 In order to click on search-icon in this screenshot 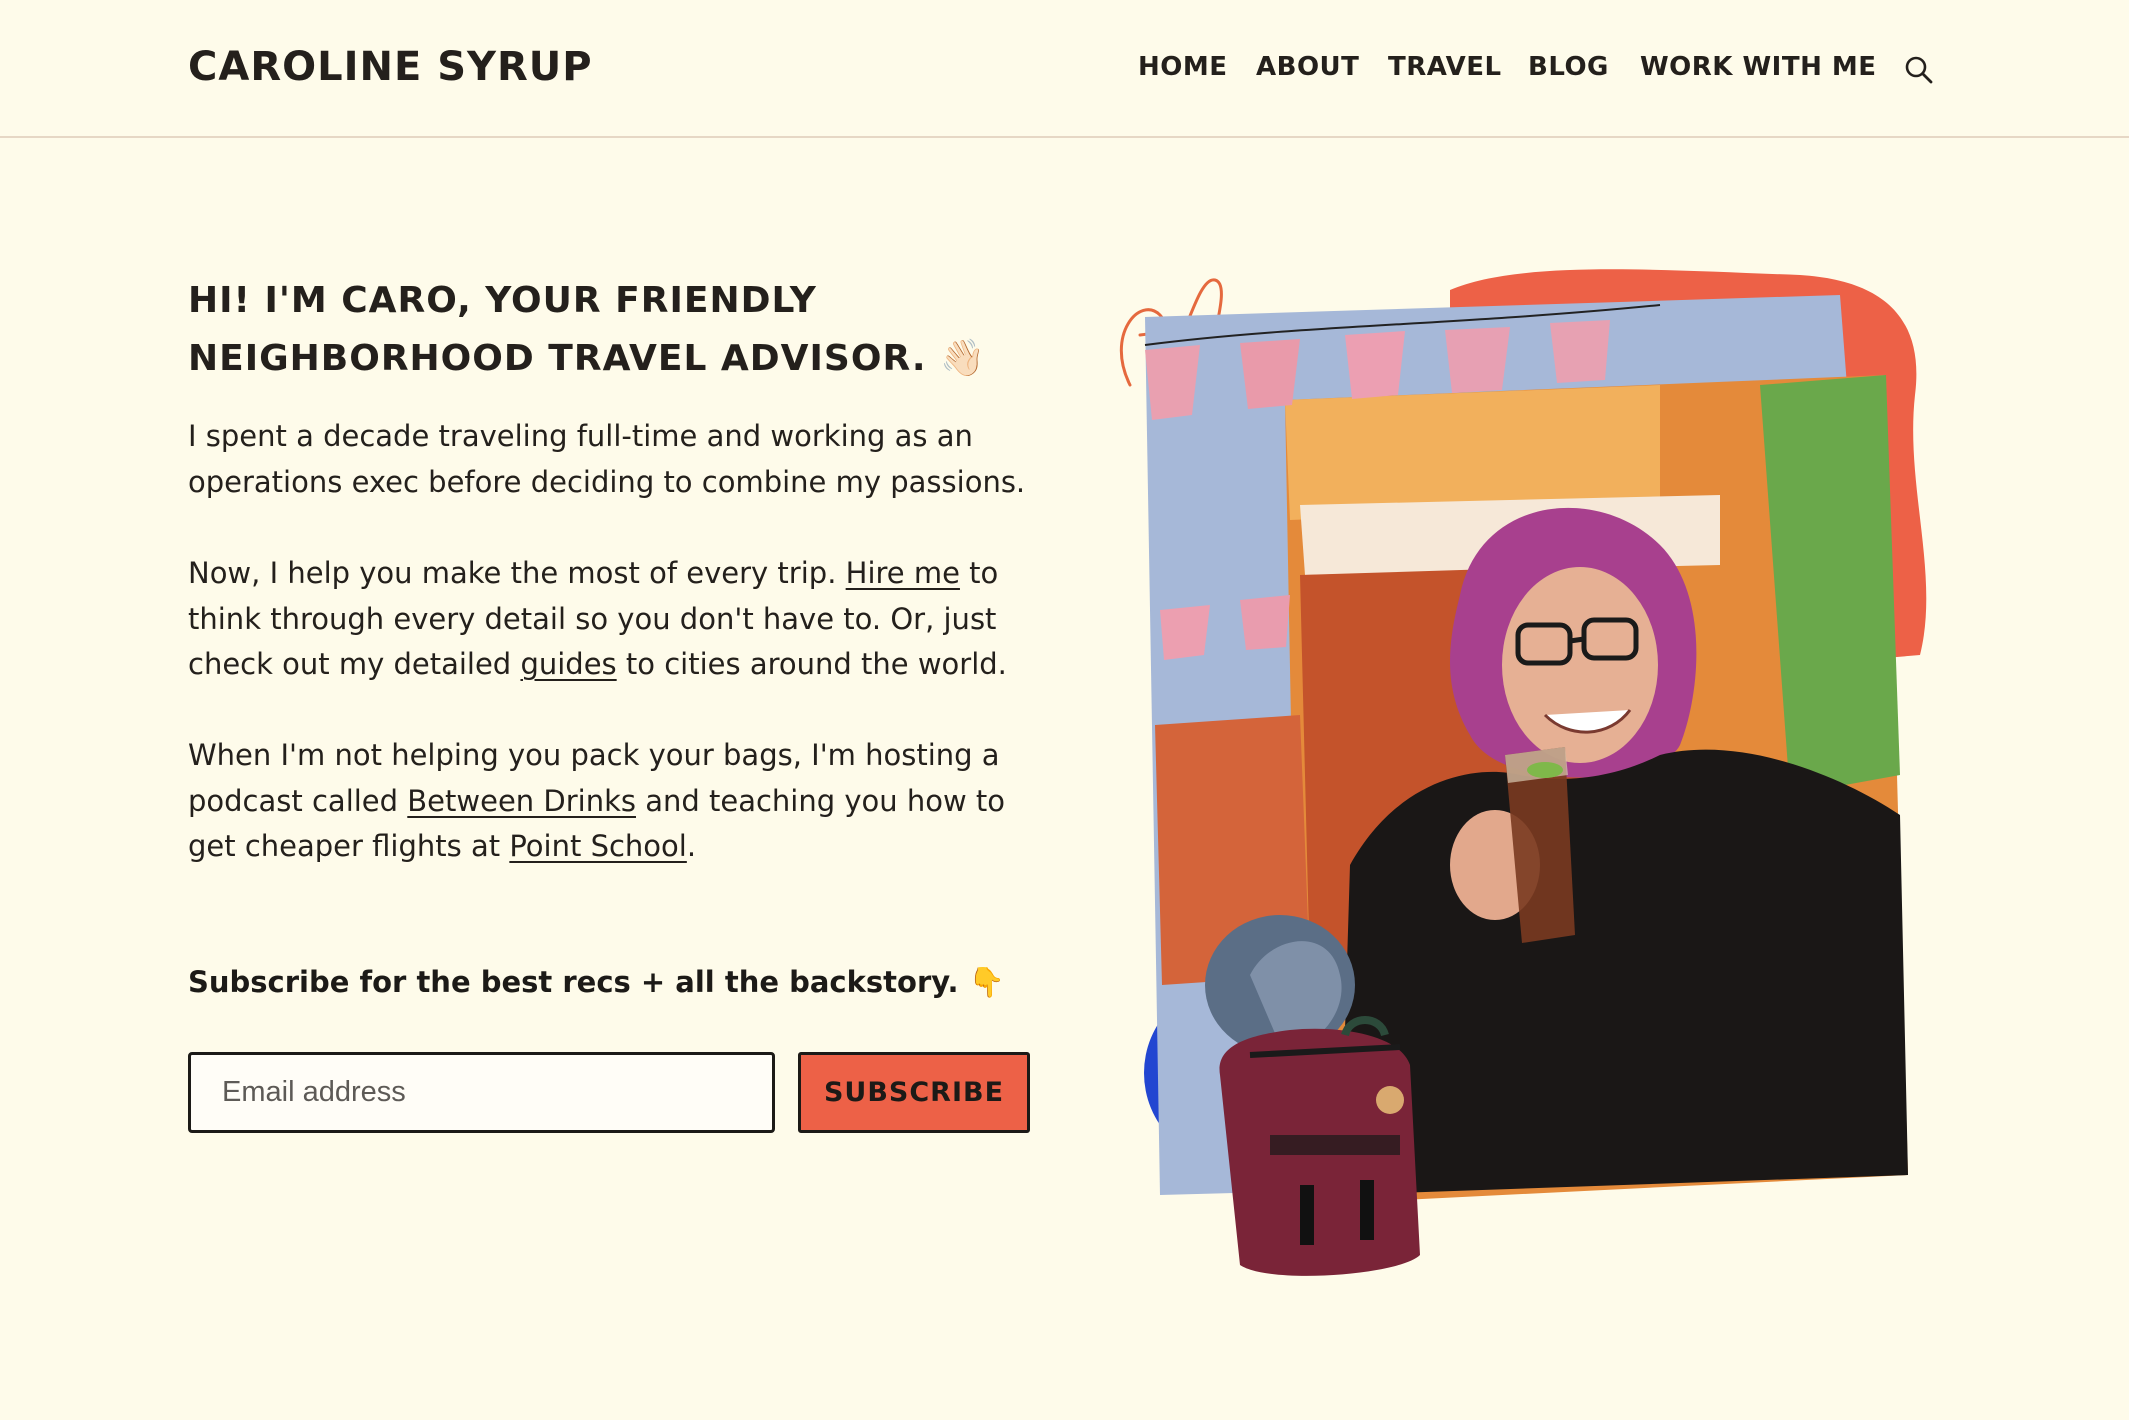, I will do `click(1919, 70)`.